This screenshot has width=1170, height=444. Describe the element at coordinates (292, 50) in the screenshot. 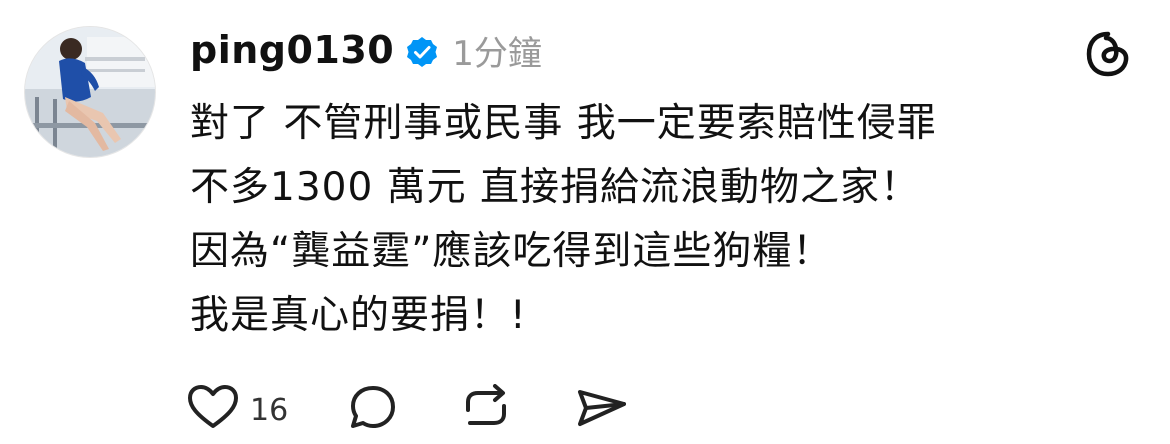

I see `username: ping0130` at that location.